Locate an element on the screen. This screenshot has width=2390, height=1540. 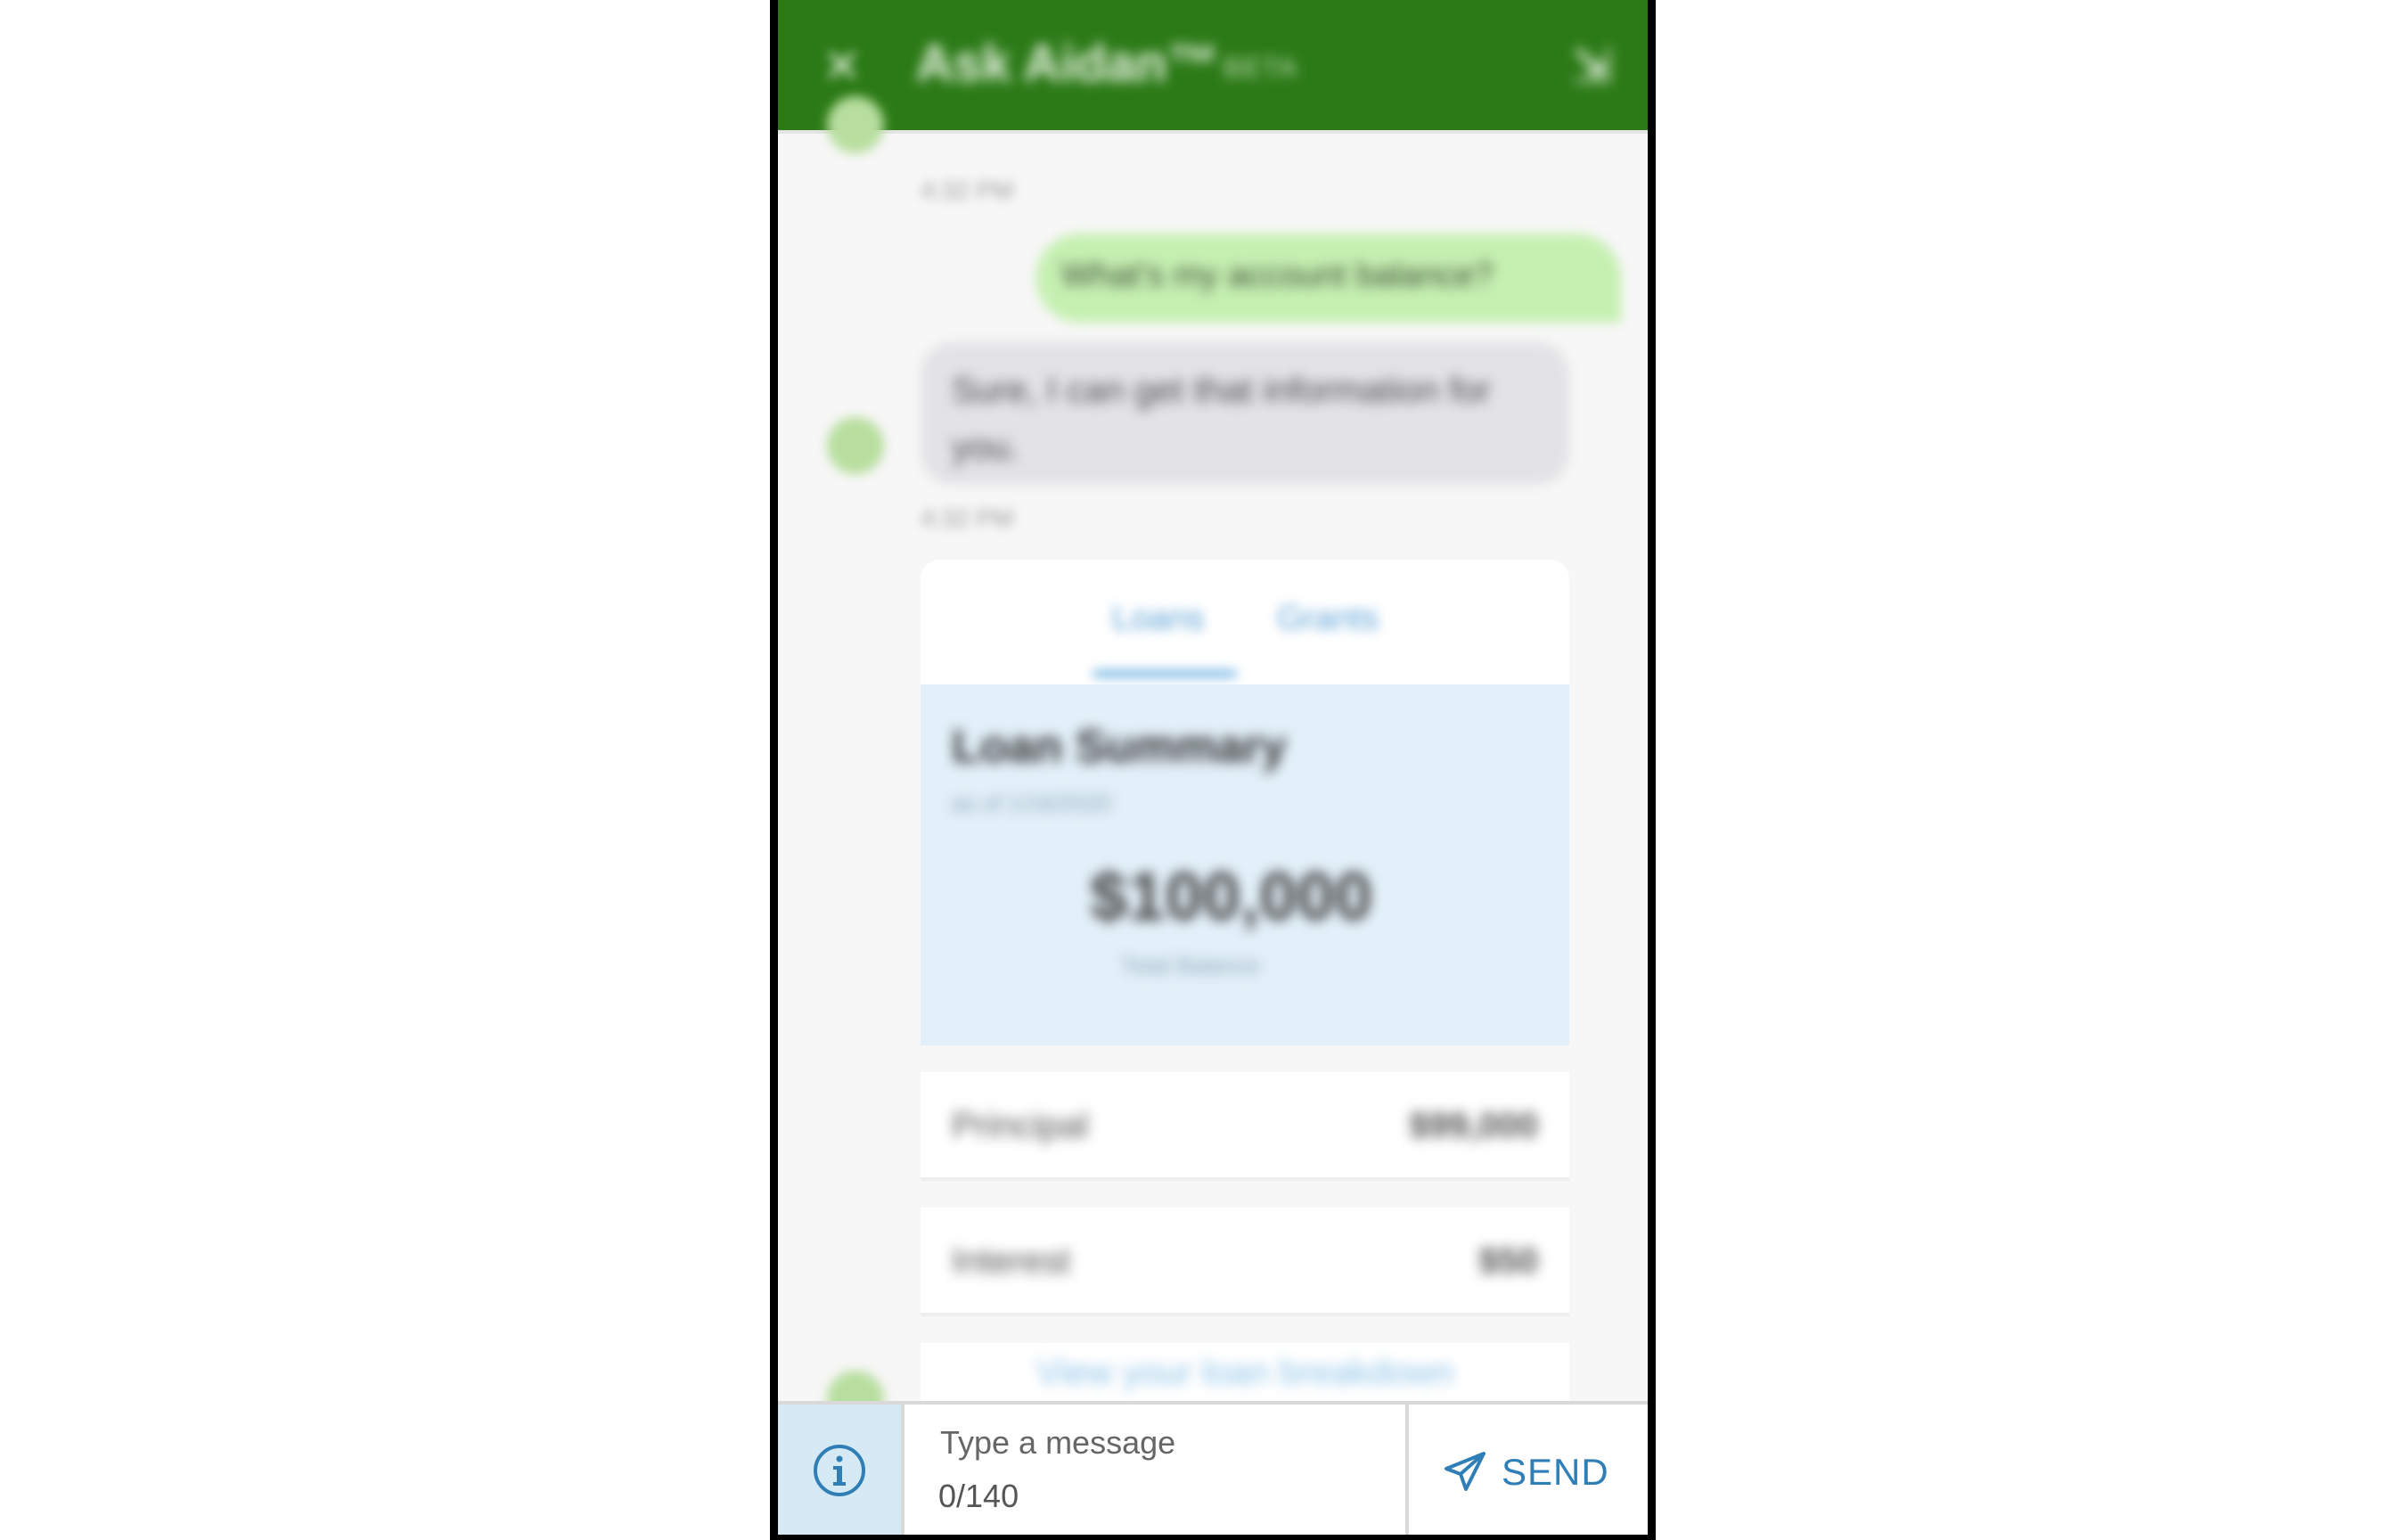
message-input is located at coordinates (1162, 1443).